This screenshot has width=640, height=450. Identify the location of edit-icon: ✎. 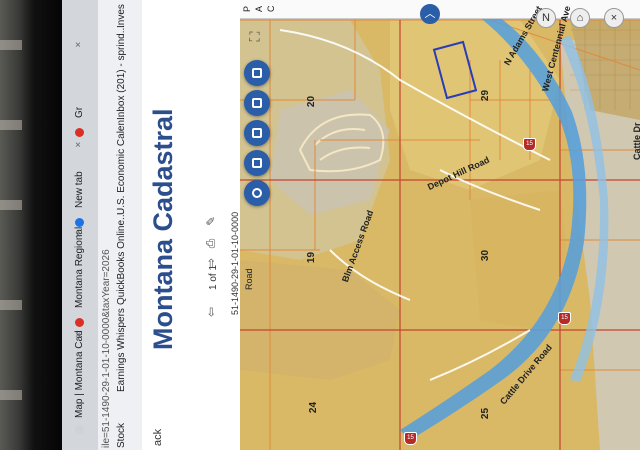
(211, 221).